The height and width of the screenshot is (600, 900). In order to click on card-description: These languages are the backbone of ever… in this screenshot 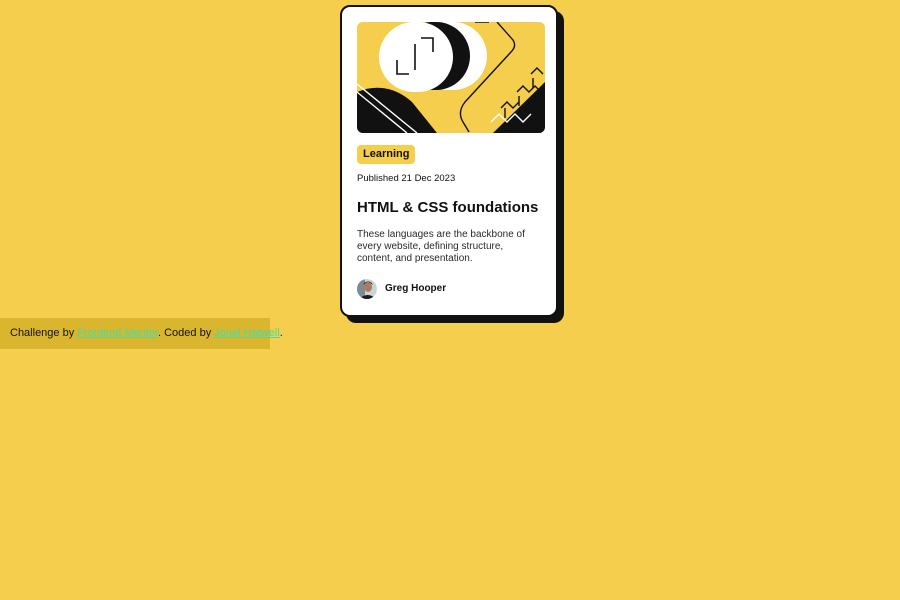, I will do `click(441, 246)`.